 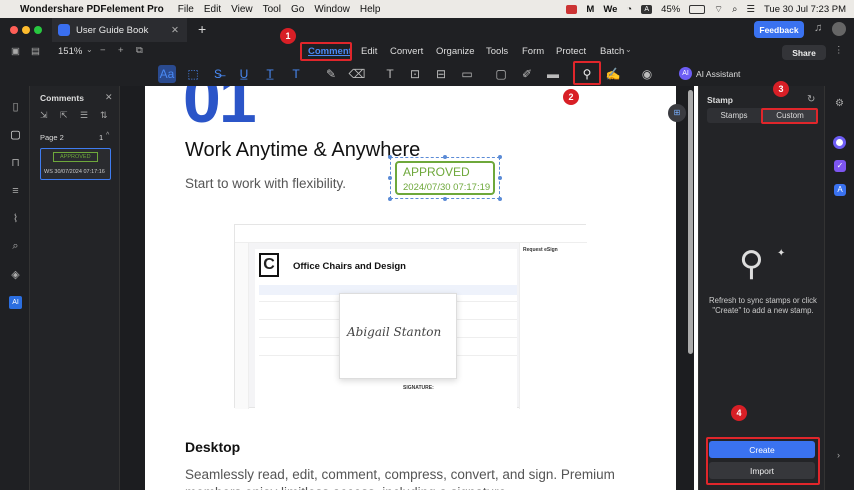 I want to click on tab-document: User Guide Book ✕, so click(x=119, y=30).